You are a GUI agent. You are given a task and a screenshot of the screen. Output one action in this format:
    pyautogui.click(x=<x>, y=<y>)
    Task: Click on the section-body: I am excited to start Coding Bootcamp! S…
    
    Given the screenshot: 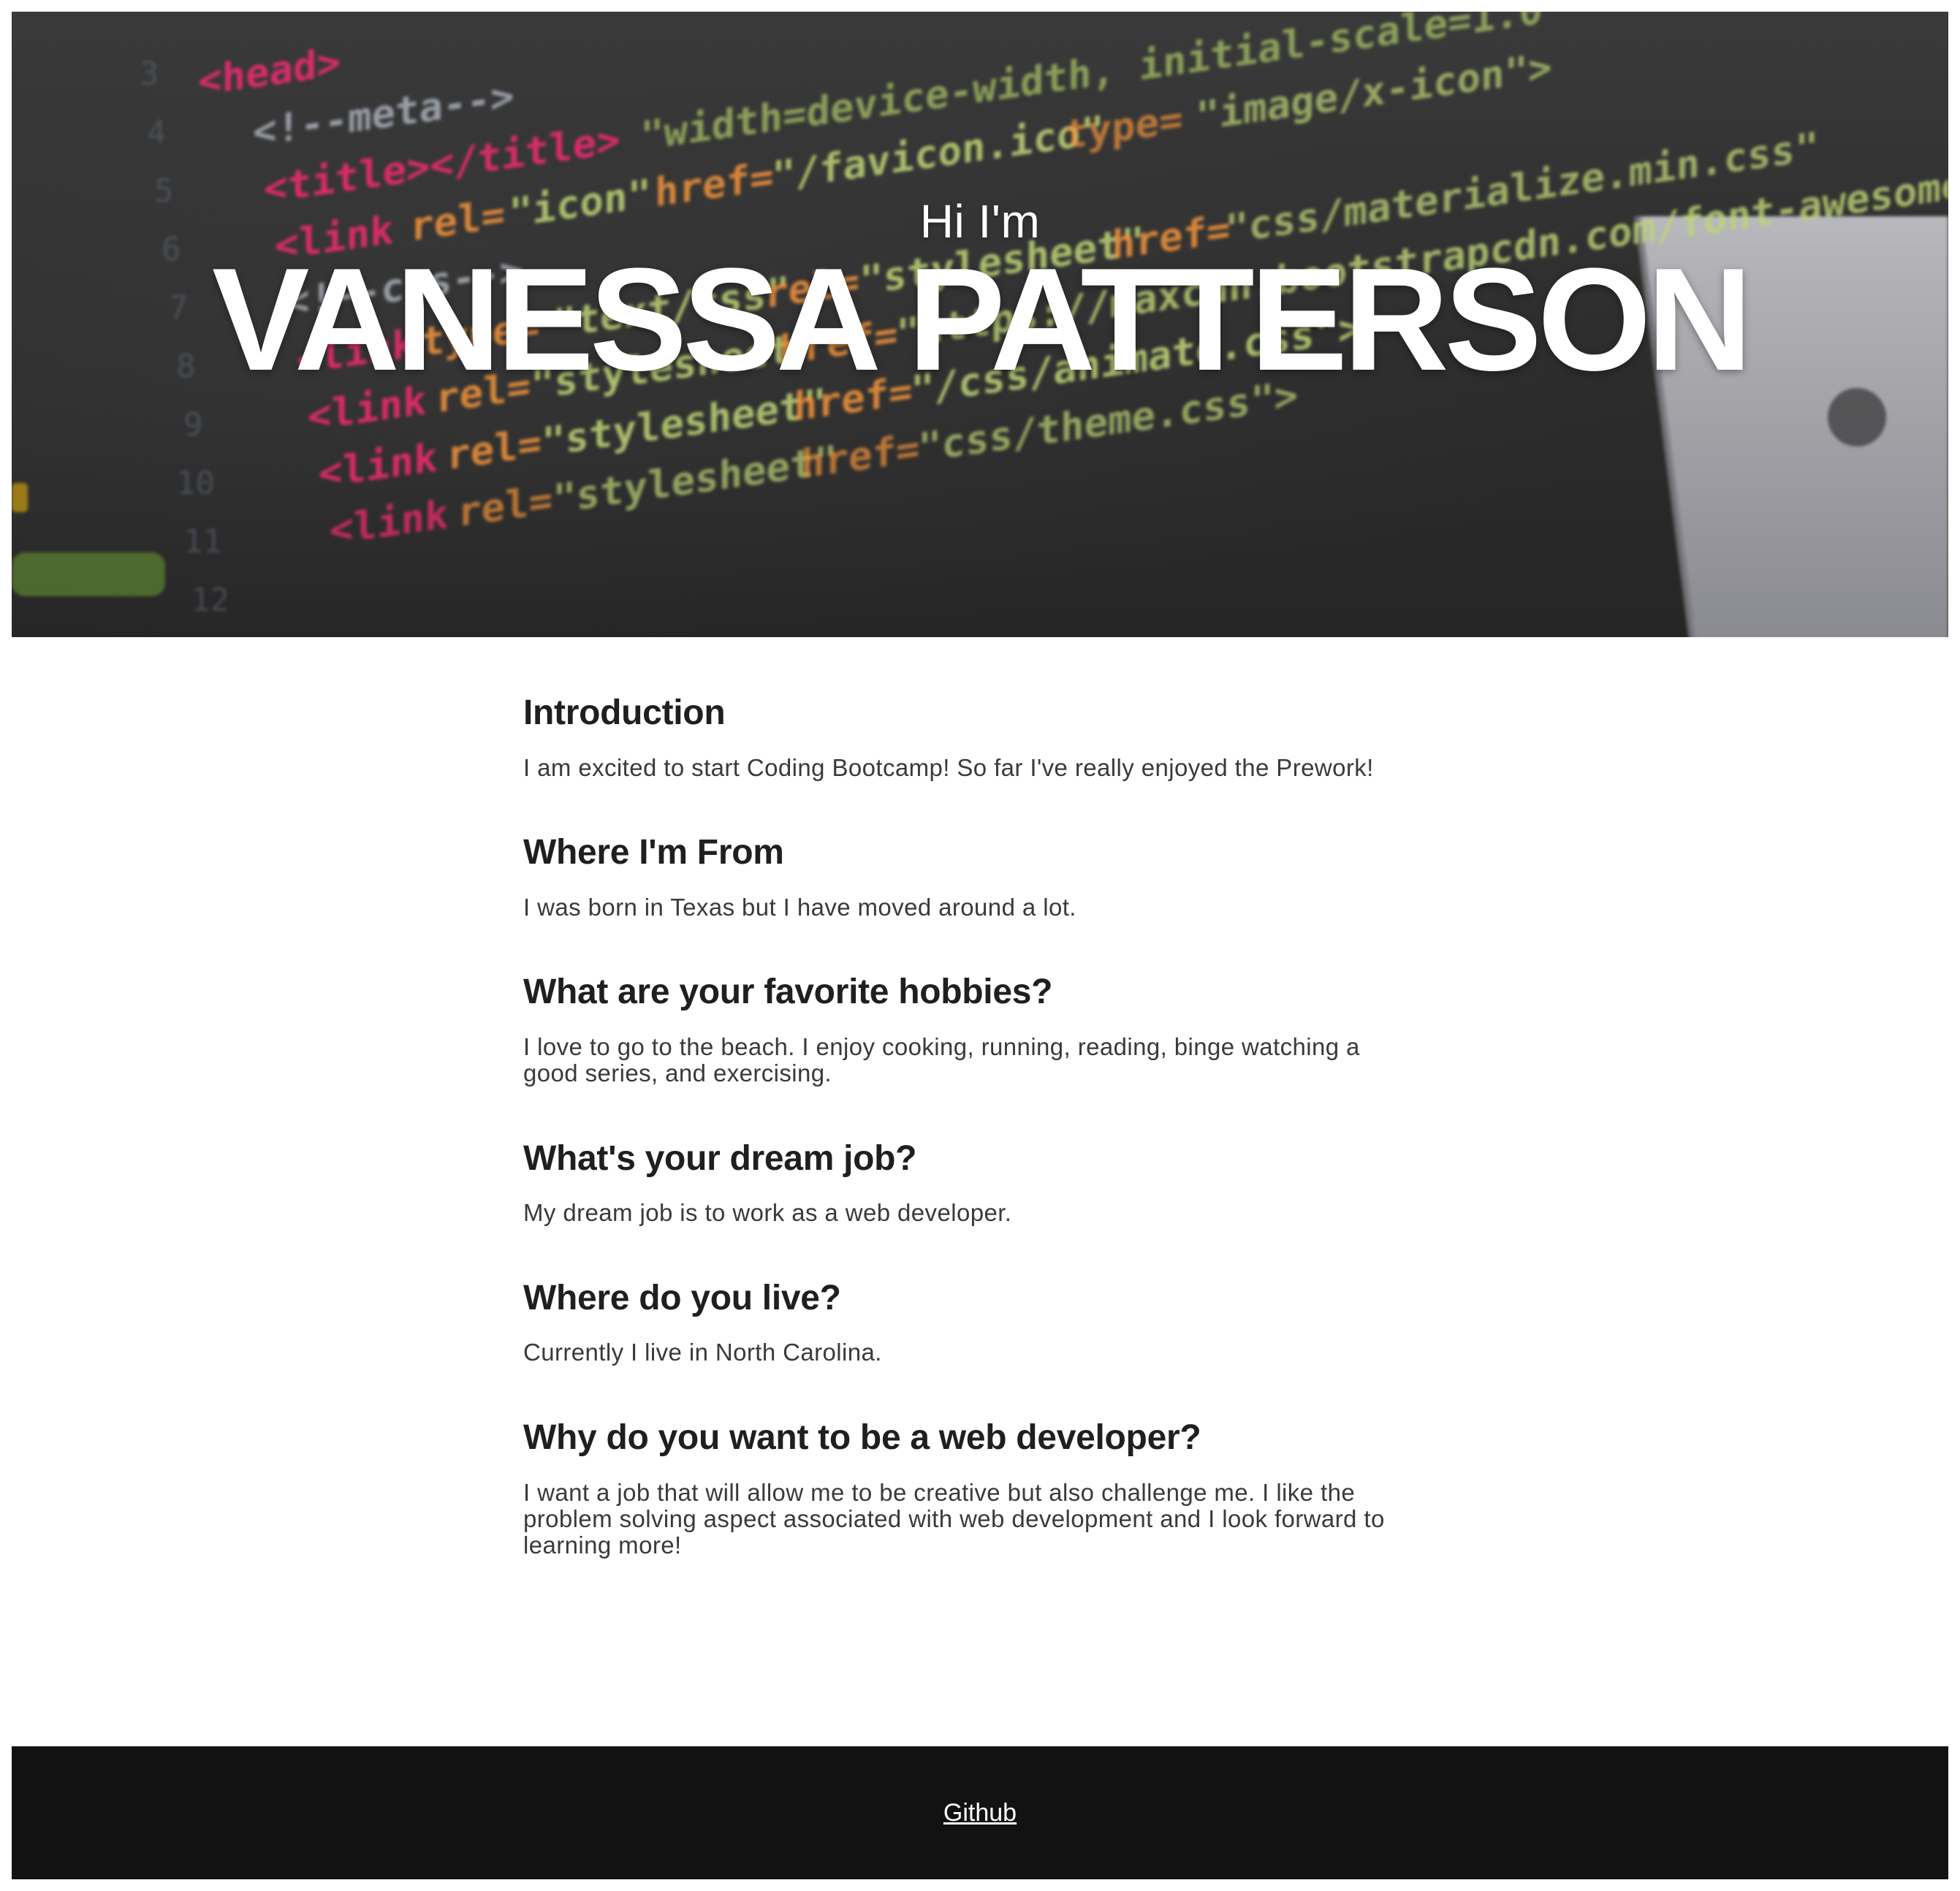 What is the action you would take?
    pyautogui.click(x=949, y=767)
    